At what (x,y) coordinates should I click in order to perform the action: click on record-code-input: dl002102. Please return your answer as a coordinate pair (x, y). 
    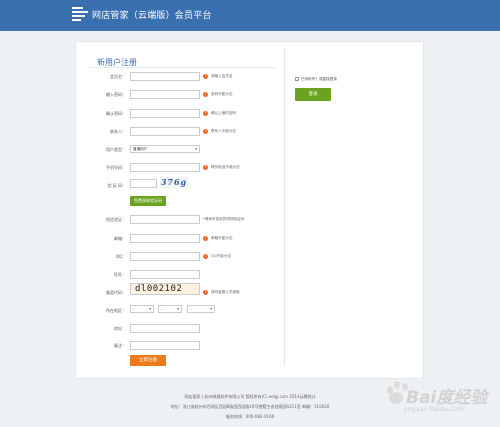
    Looking at the image, I should click on (165, 289).